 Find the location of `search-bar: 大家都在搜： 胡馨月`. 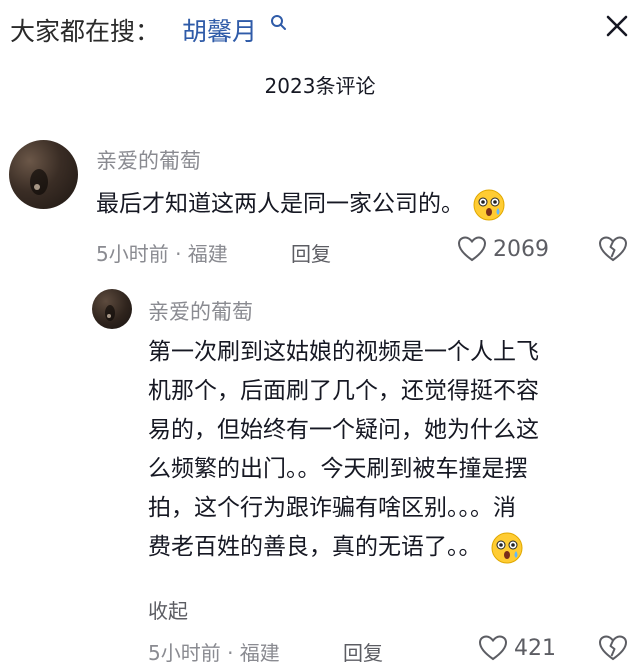

search-bar: 大家都在搜： 胡馨月 is located at coordinates (320, 29).